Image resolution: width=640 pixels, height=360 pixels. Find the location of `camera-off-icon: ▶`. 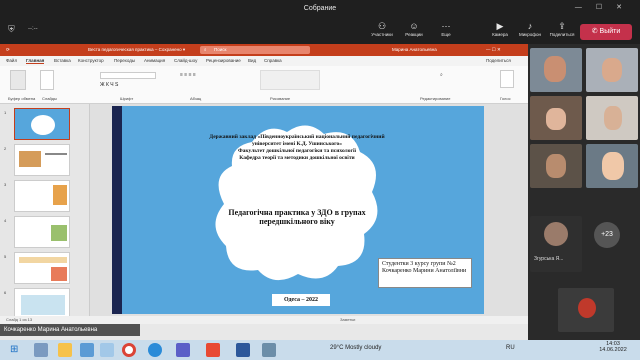

camera-off-icon: ▶ is located at coordinates (500, 26).